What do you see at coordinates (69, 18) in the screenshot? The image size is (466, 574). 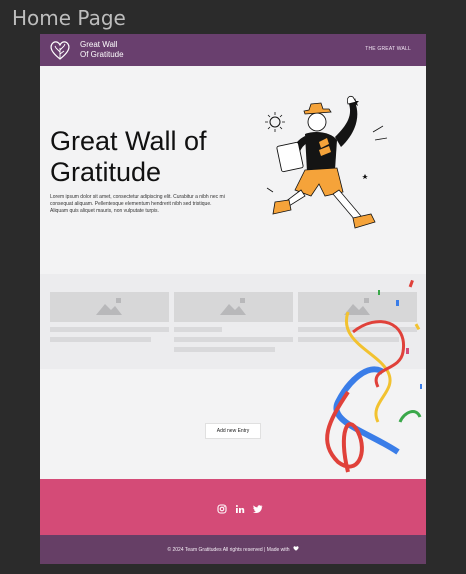 I see `frame-title: Home Page` at bounding box center [69, 18].